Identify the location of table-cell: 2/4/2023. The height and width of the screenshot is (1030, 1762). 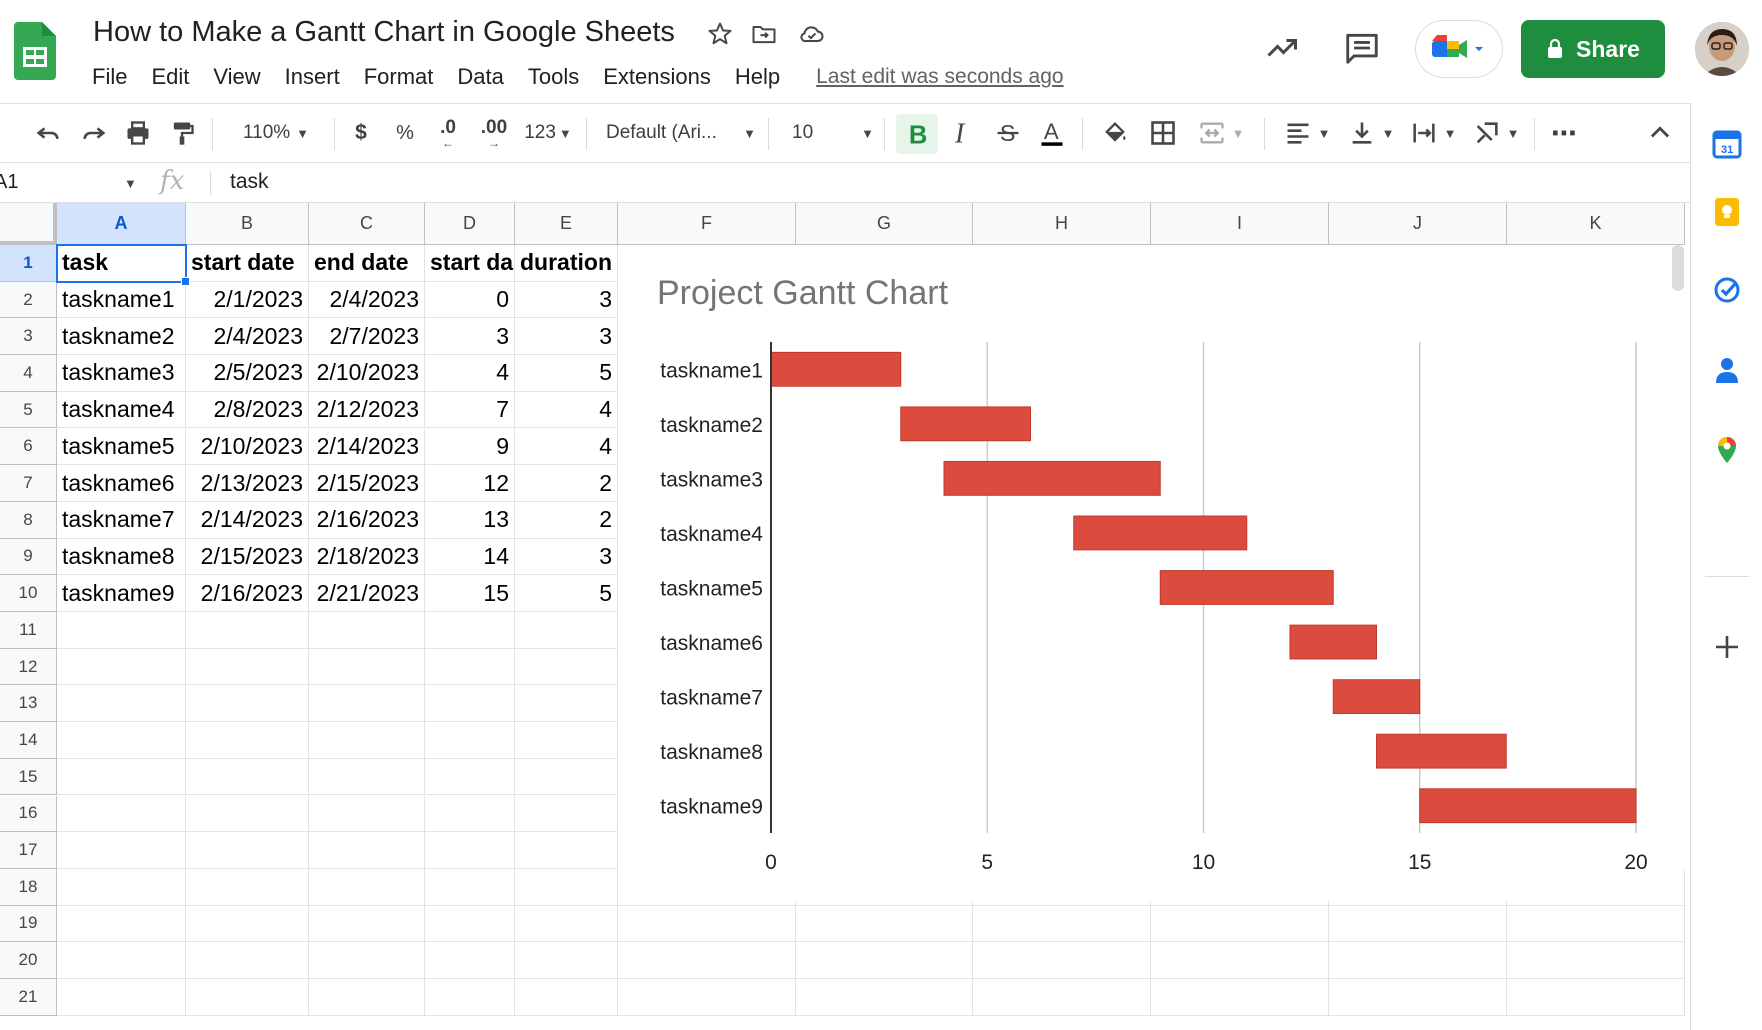
(247, 337).